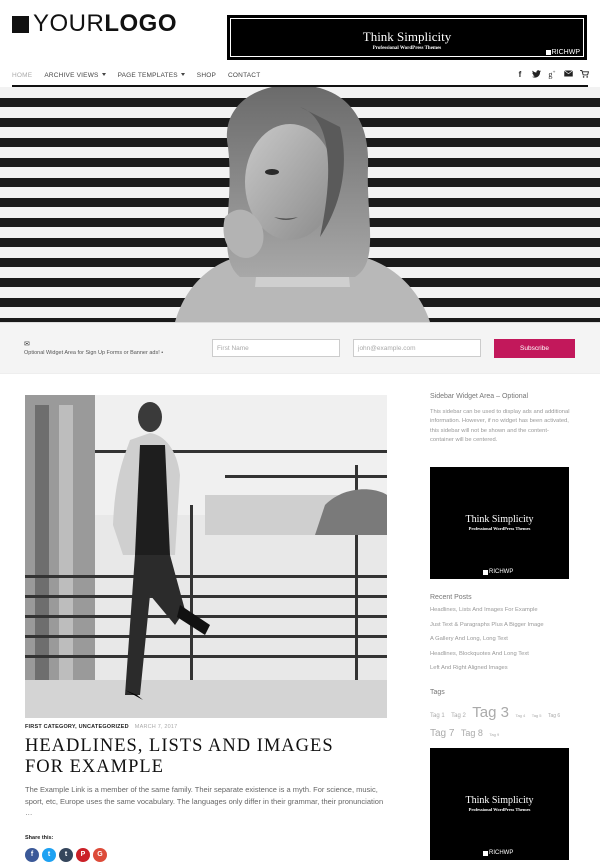 The image size is (600, 867). Describe the element at coordinates (479, 396) in the screenshot. I see `sidebar-widget-title: Sidebar Widget Area – Optional` at that location.